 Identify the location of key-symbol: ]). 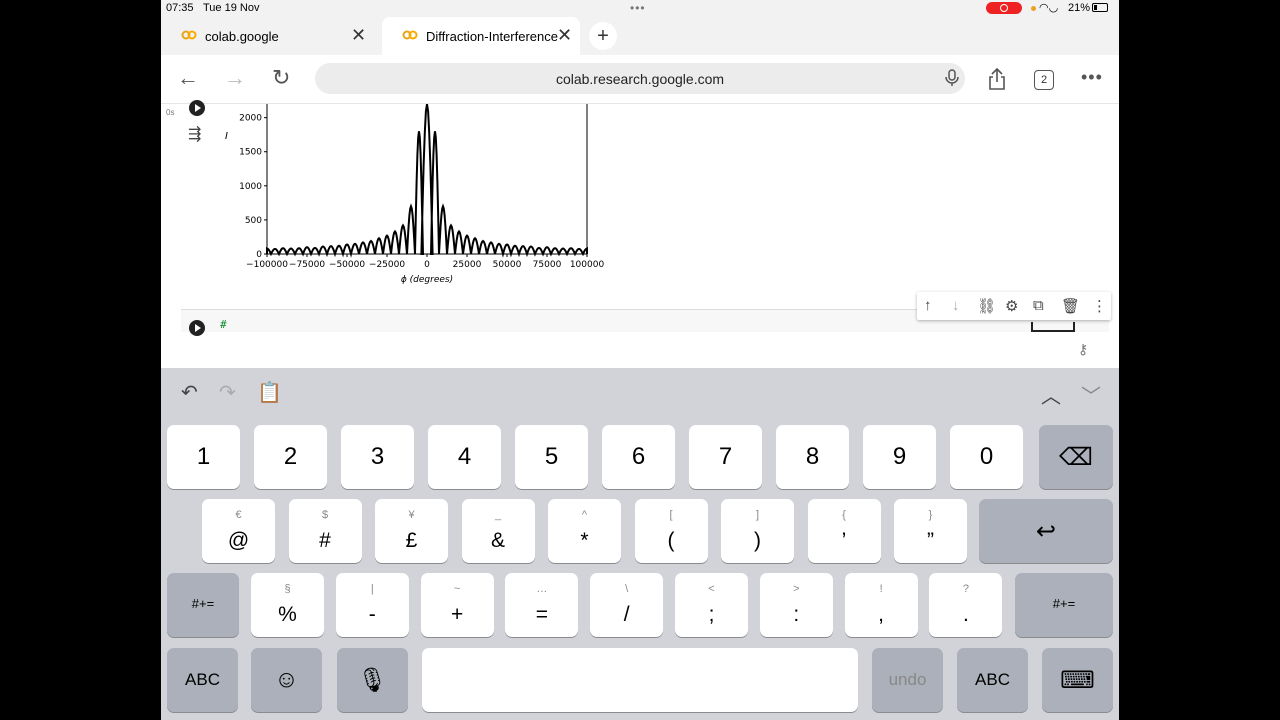
(757, 531).